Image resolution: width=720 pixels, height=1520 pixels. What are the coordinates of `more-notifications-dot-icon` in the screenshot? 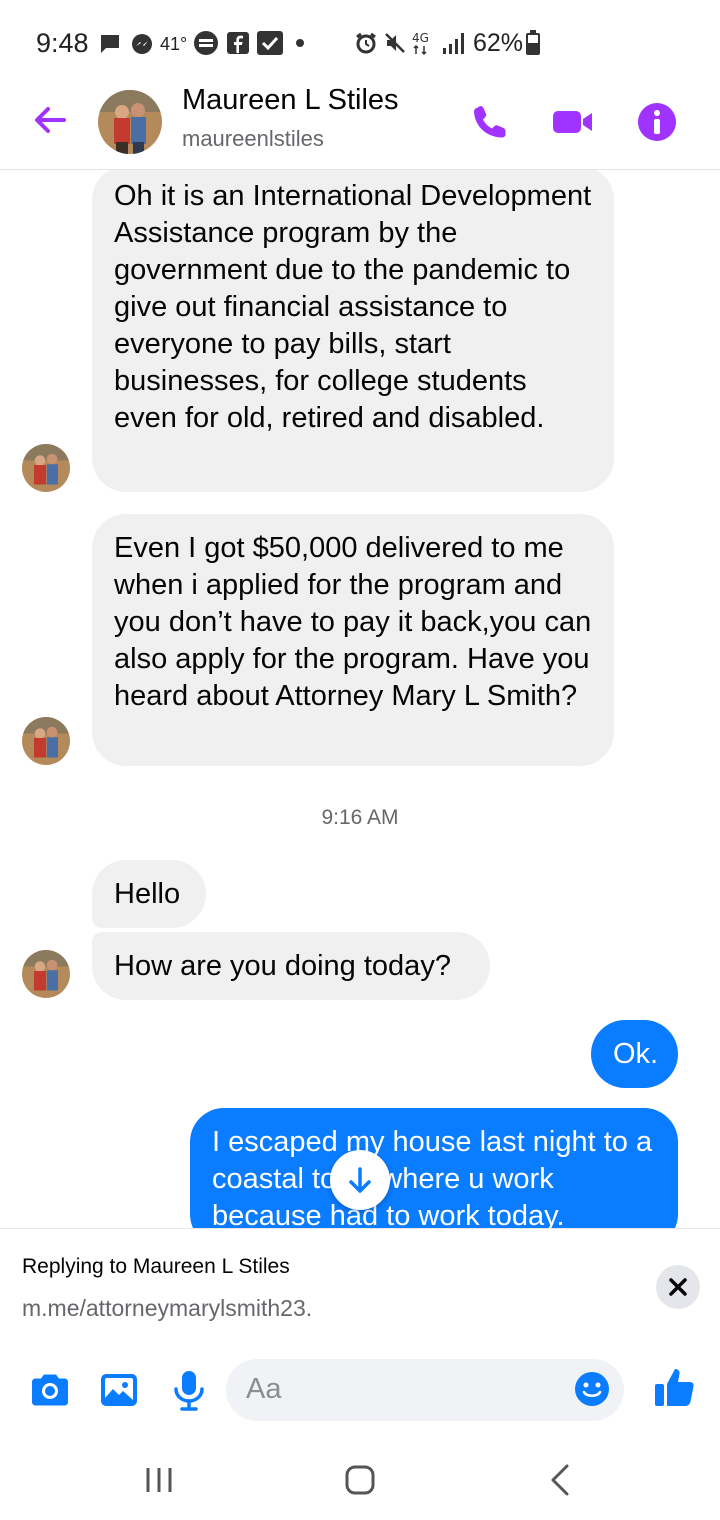 It's located at (300, 43).